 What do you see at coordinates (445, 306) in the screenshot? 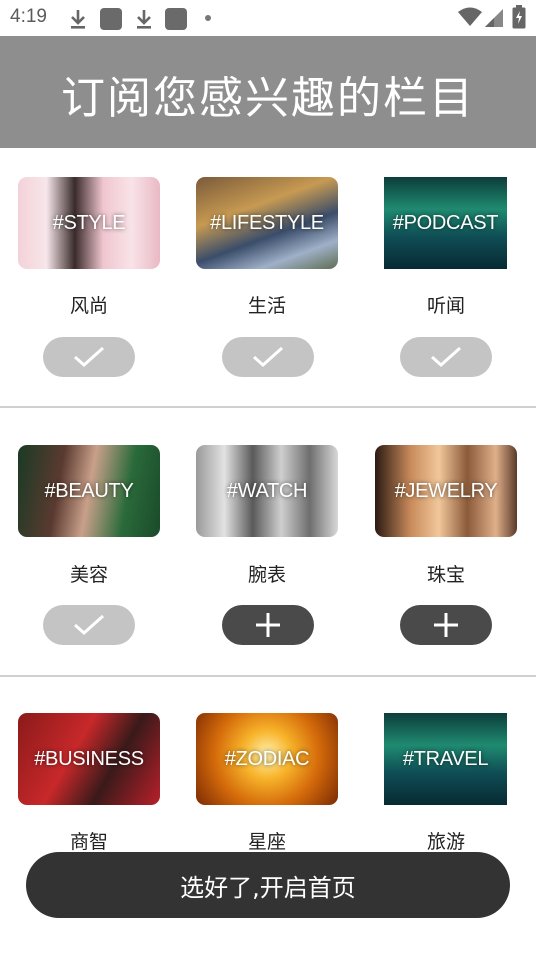
I see `category-label: 听闻` at bounding box center [445, 306].